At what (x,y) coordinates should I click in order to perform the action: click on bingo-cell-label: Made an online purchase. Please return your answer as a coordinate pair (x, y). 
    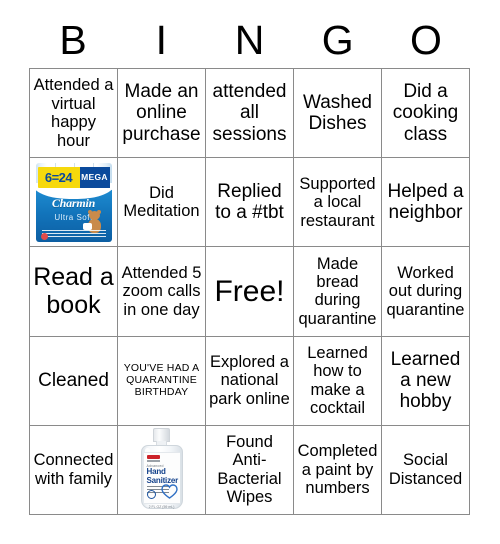
    Looking at the image, I should click on (161, 113).